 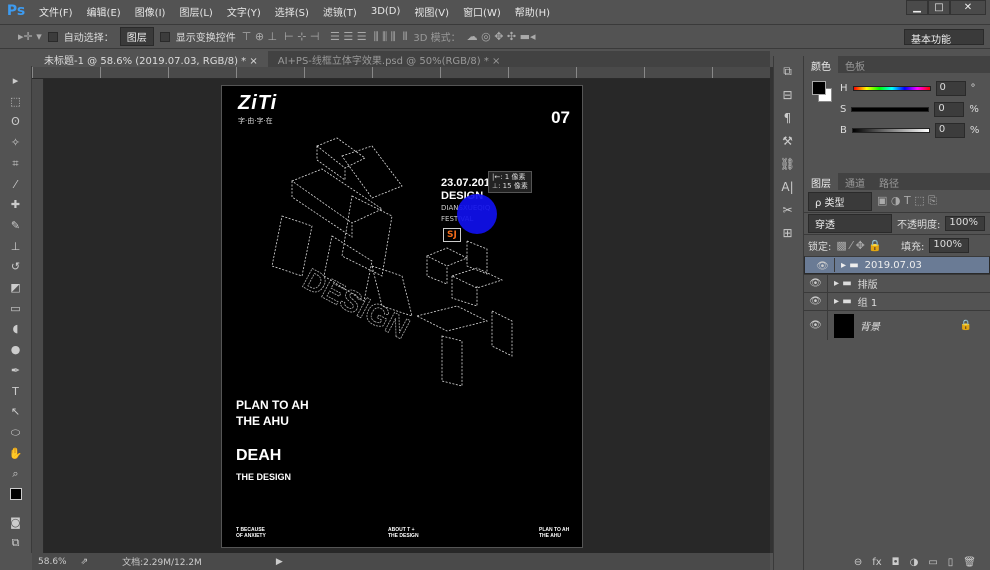 What do you see at coordinates (858, 562) in the screenshot?
I see `link-layers-icon: ⊖` at bounding box center [858, 562].